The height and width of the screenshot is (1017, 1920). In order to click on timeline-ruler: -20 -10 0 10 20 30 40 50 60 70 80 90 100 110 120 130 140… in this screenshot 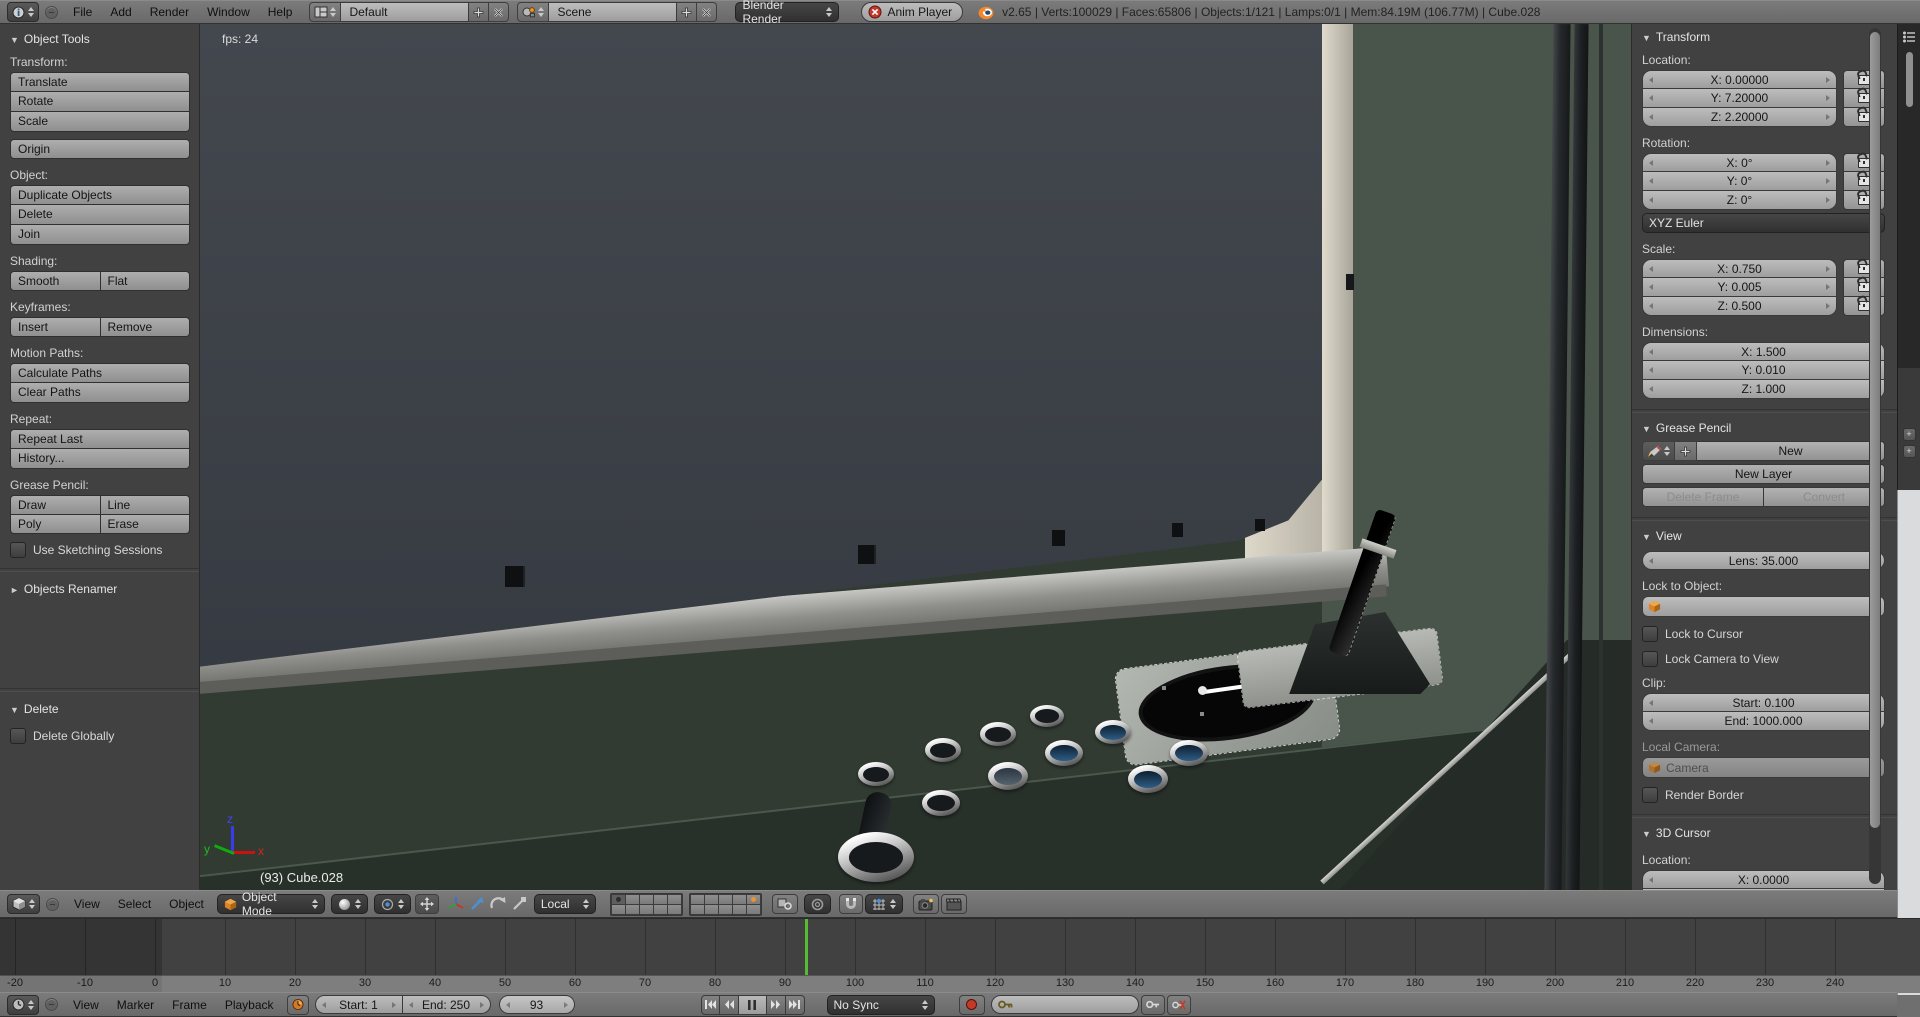, I will do `click(960, 984)`.